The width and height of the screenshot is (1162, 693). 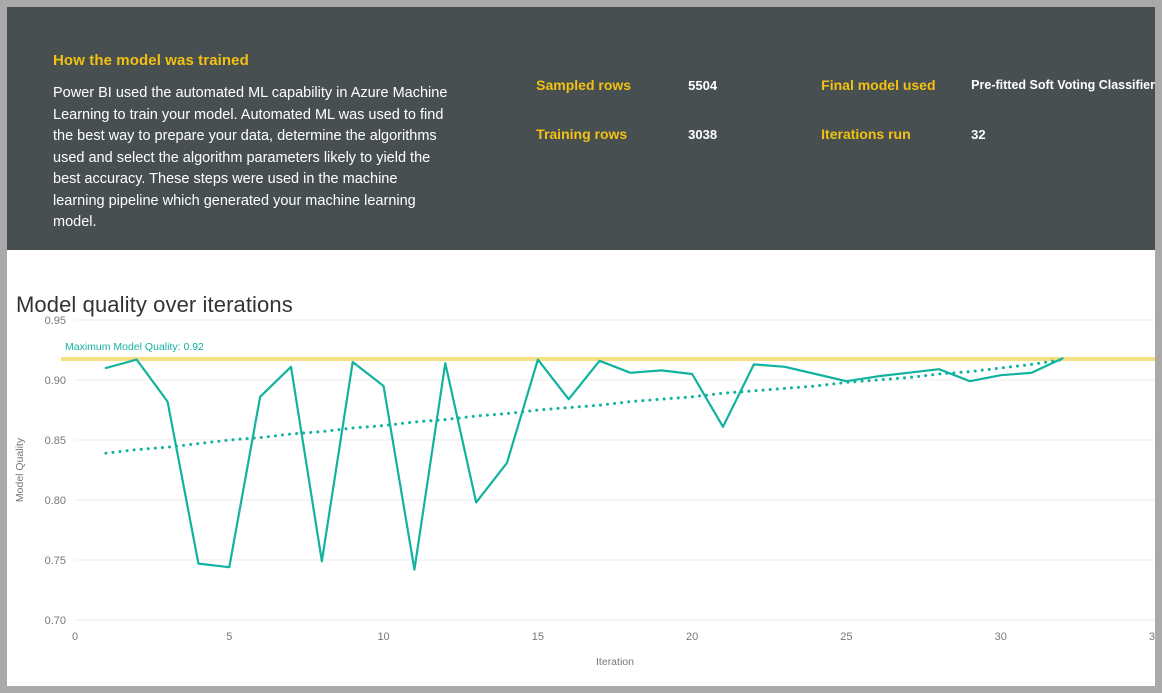 I want to click on x-axis-tick-label: 5, so click(x=229, y=637).